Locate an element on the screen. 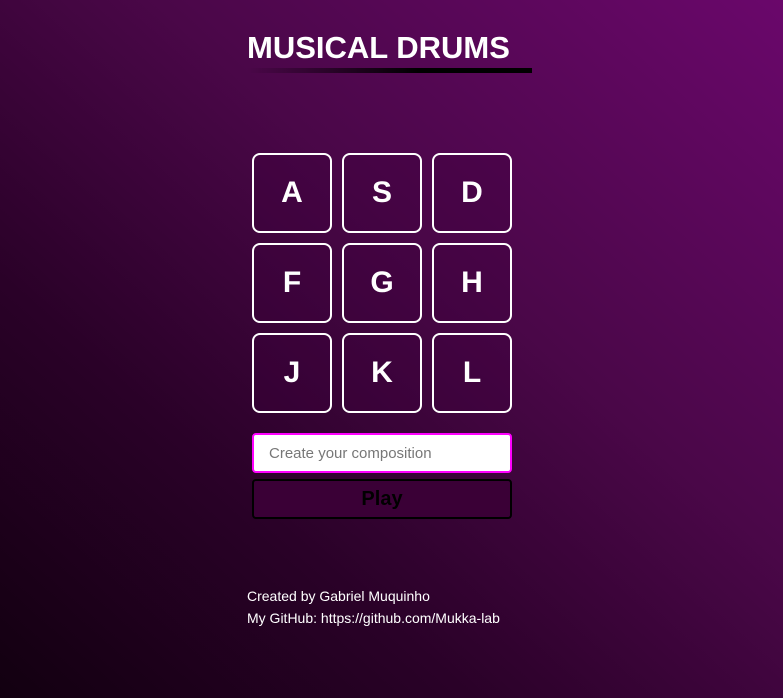 This screenshot has height=698, width=783. drum-pad-grid: A S D F G H J K L is located at coordinates (382, 283).